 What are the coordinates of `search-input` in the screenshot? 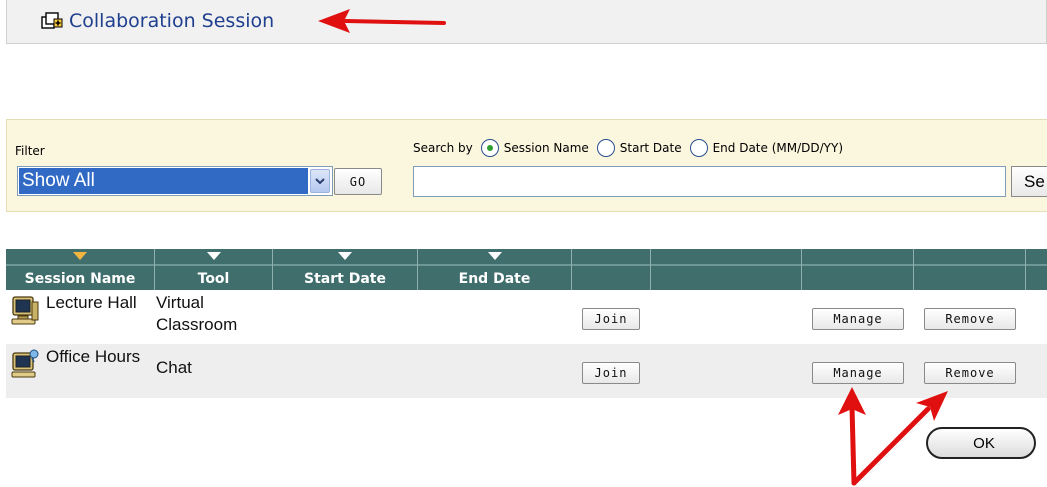 It's located at (709, 181).